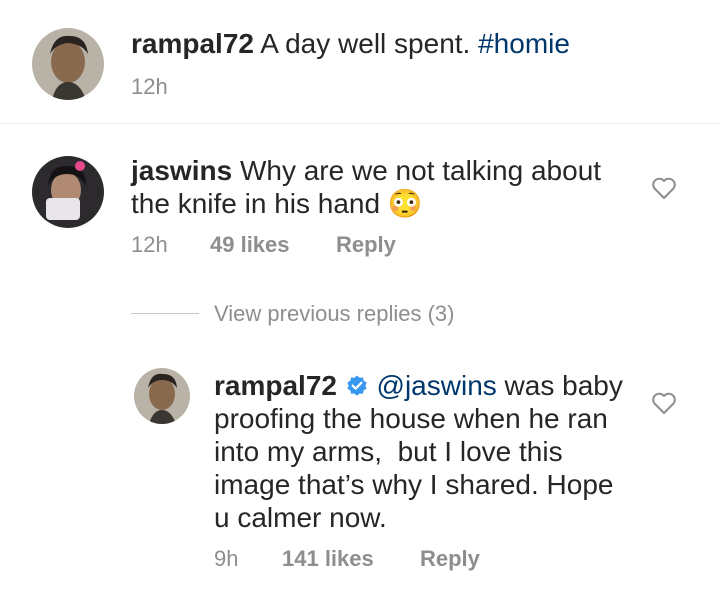  I want to click on reply-like-heart-icon, so click(664, 403).